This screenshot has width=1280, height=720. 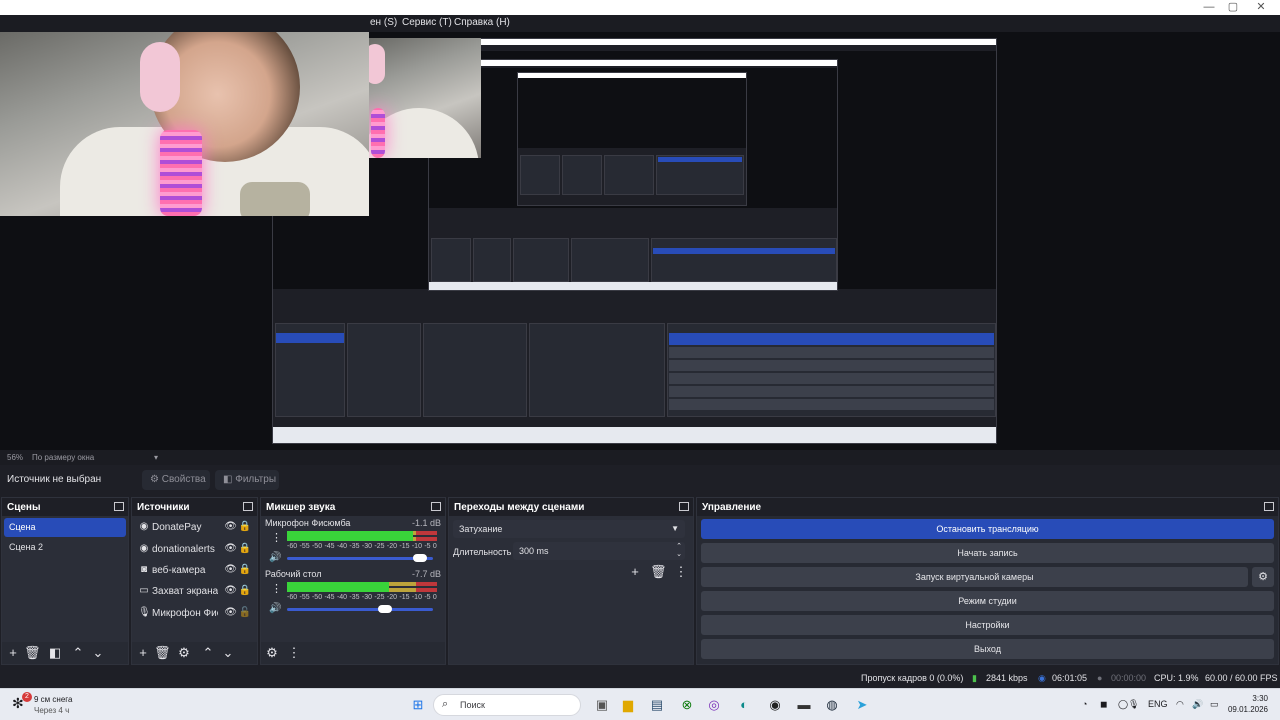 What do you see at coordinates (482, 22) in the screenshot?
I see `menu-item-help: Справка (H)` at bounding box center [482, 22].